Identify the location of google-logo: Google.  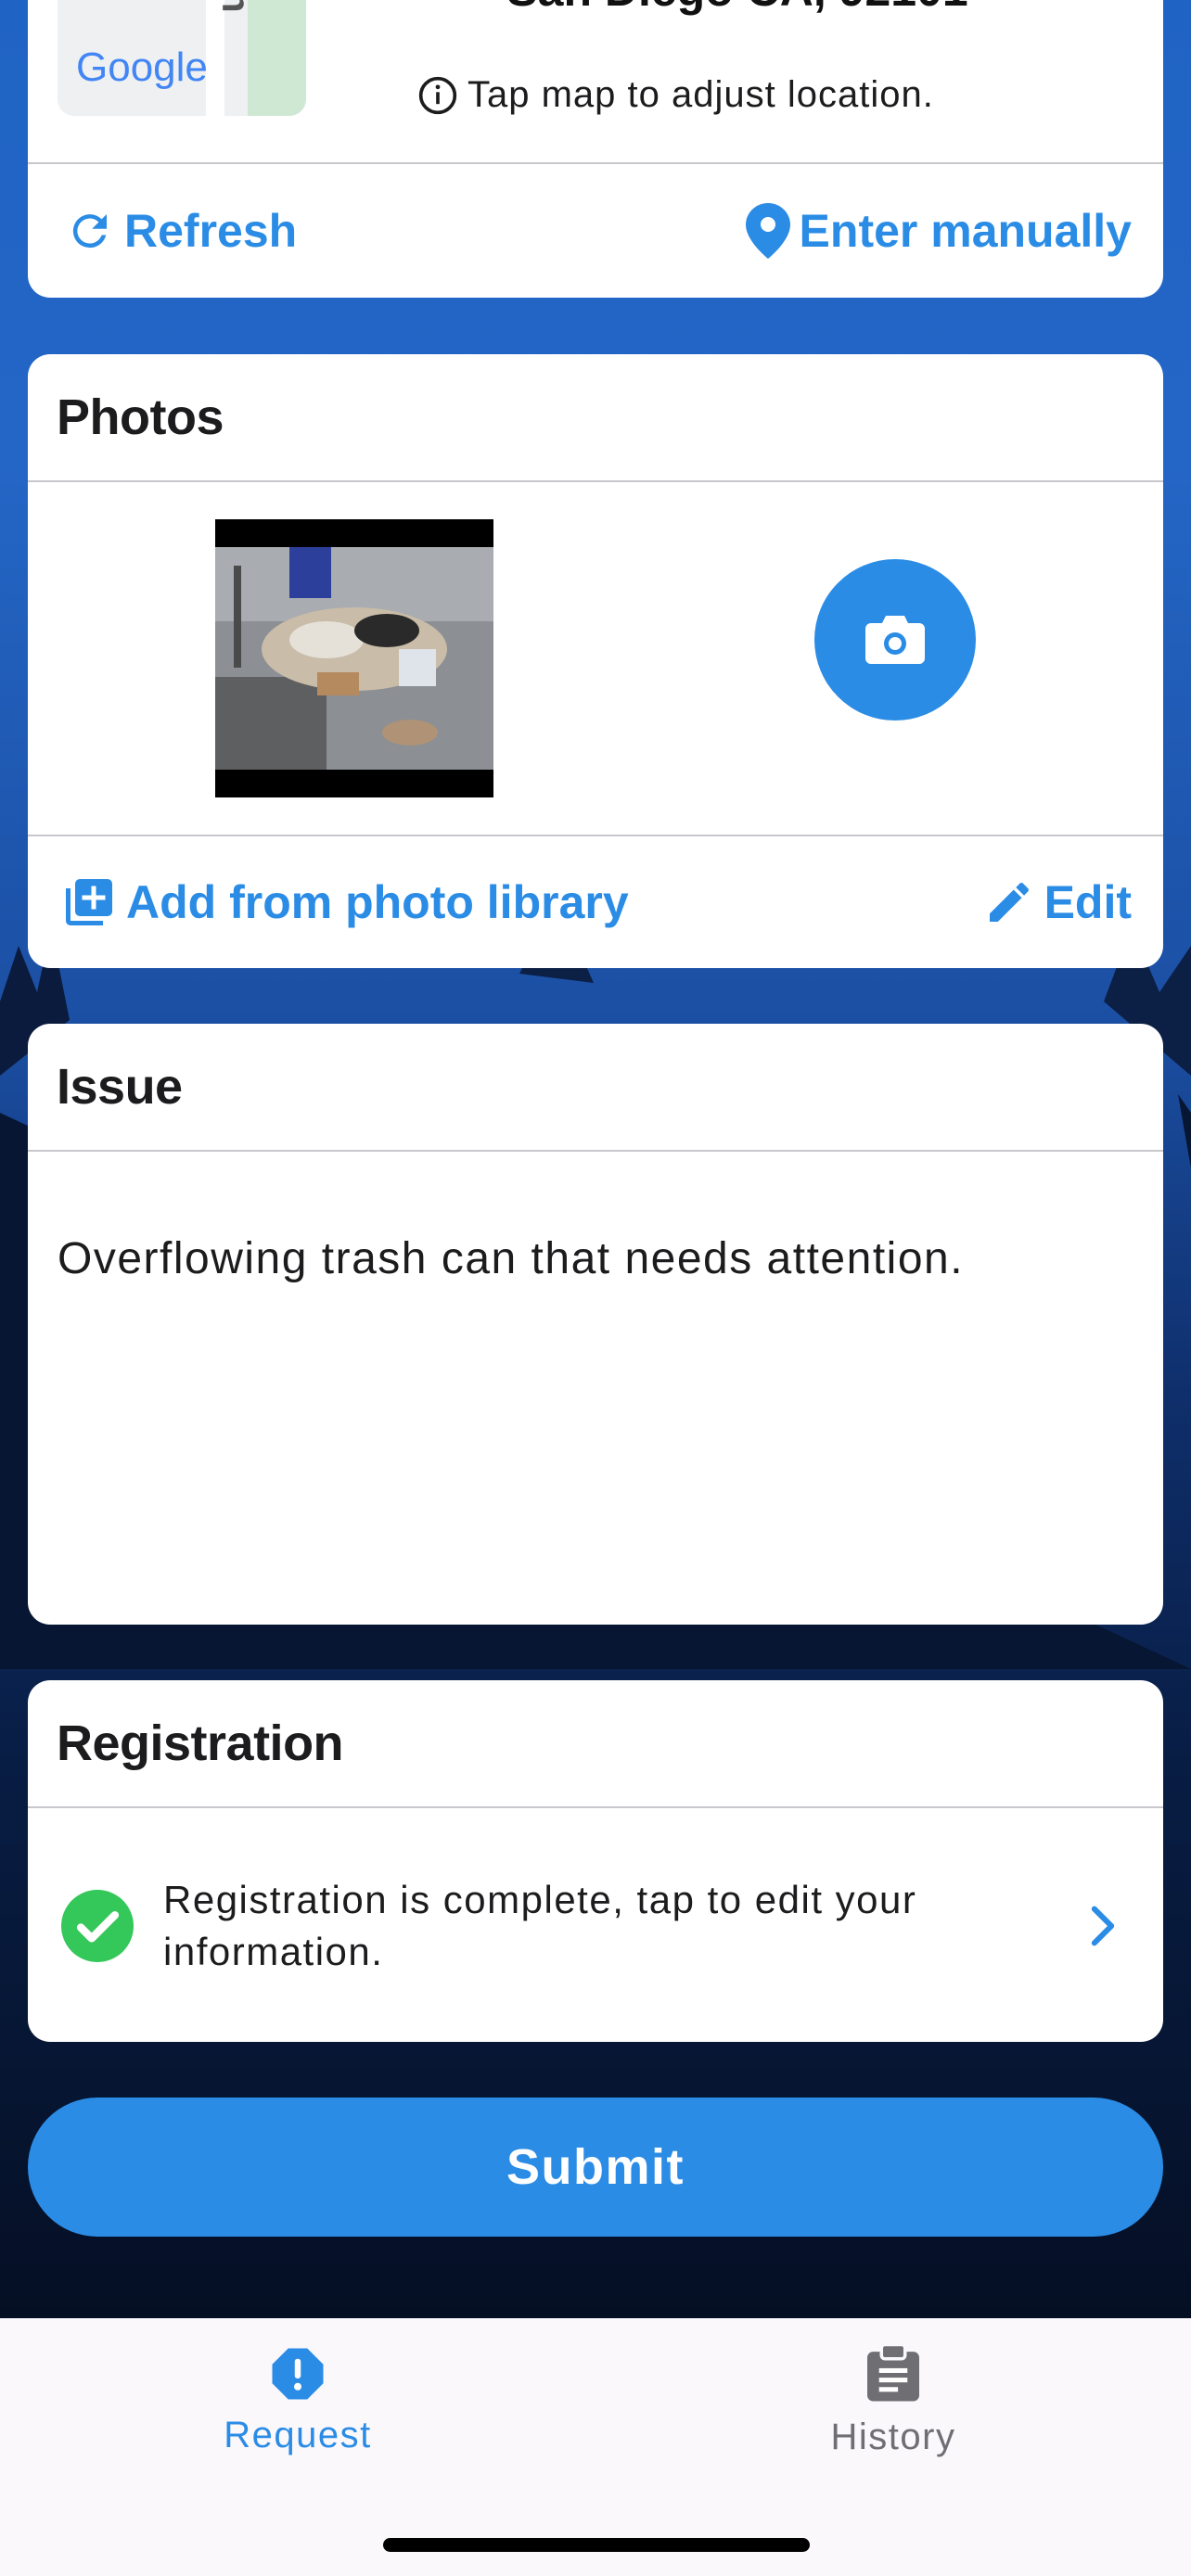
(142, 67).